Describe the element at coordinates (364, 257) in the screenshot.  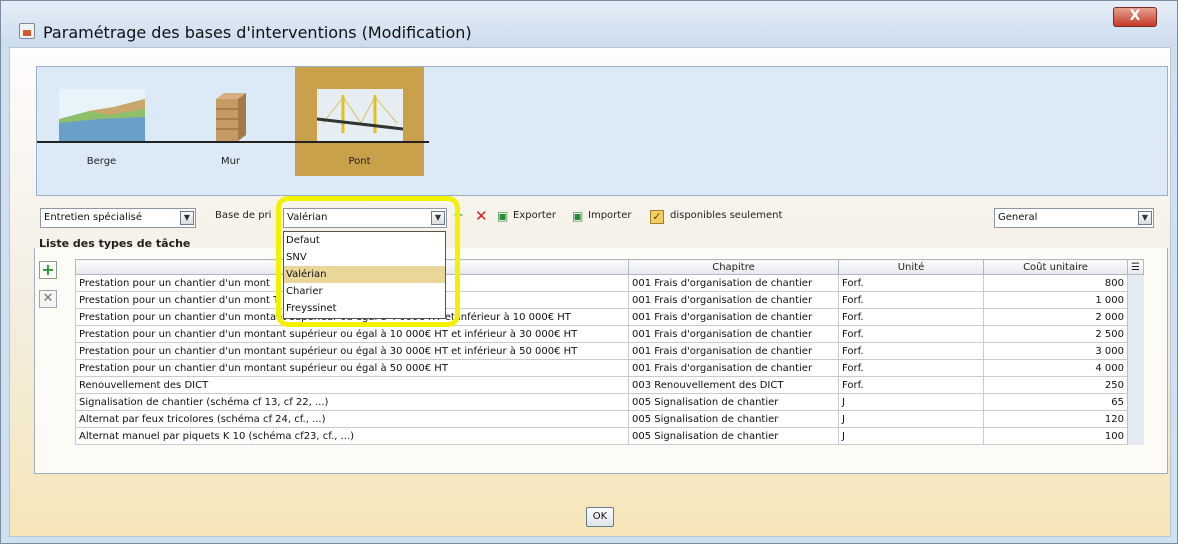
I see `dropdown-option: SNV` at that location.